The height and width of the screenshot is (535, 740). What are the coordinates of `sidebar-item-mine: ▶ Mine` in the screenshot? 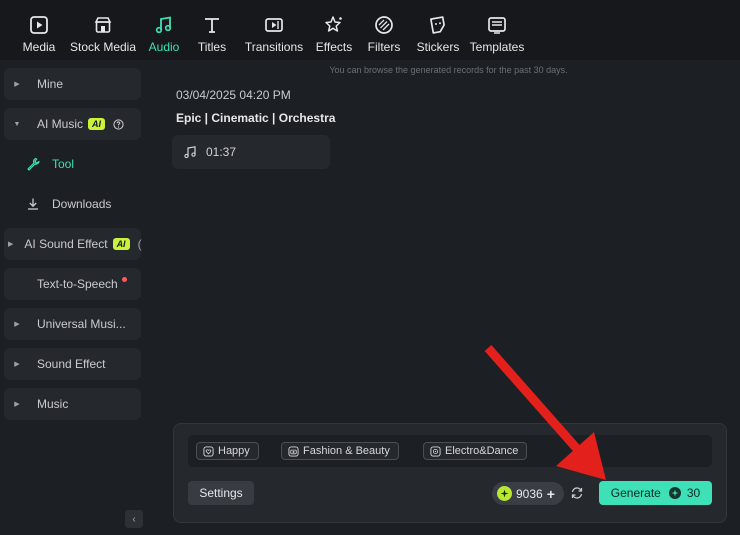 It's located at (72, 84).